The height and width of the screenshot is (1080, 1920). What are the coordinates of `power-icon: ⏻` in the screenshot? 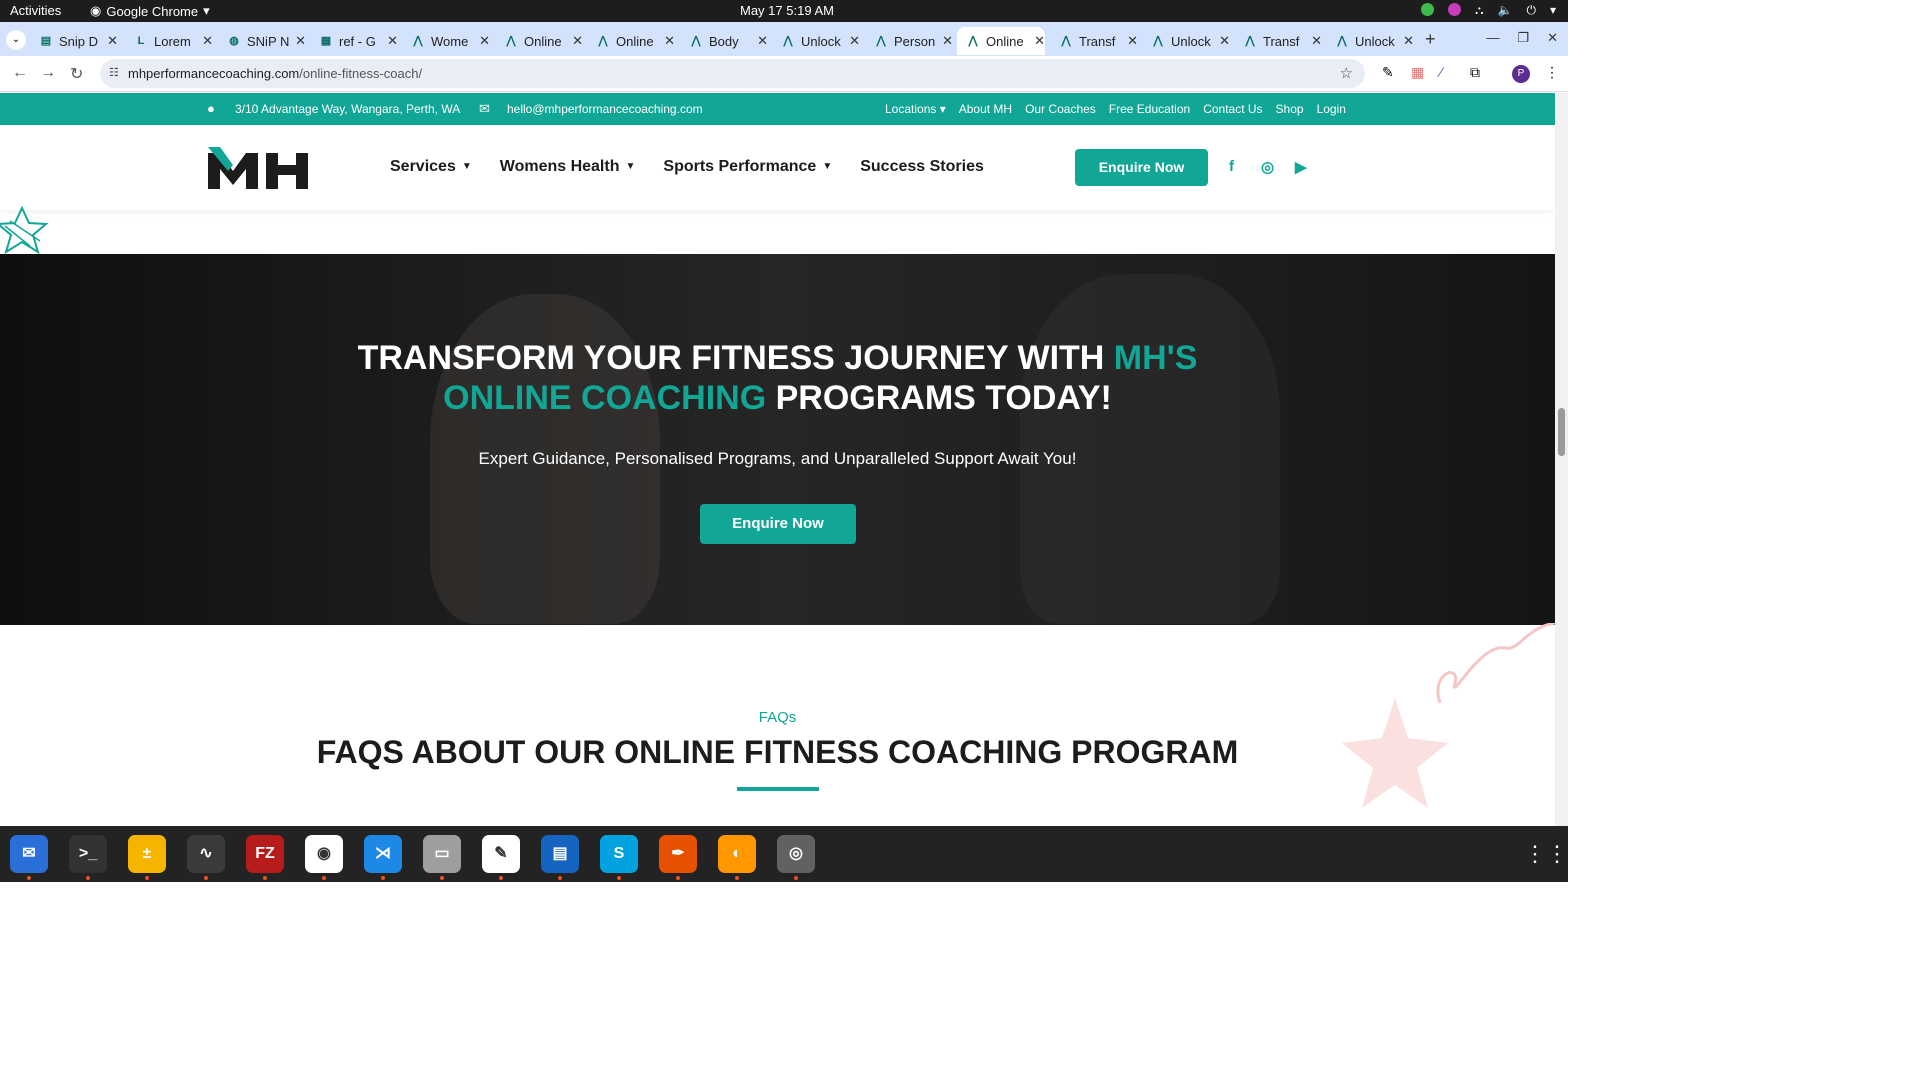 It's located at (1531, 10).